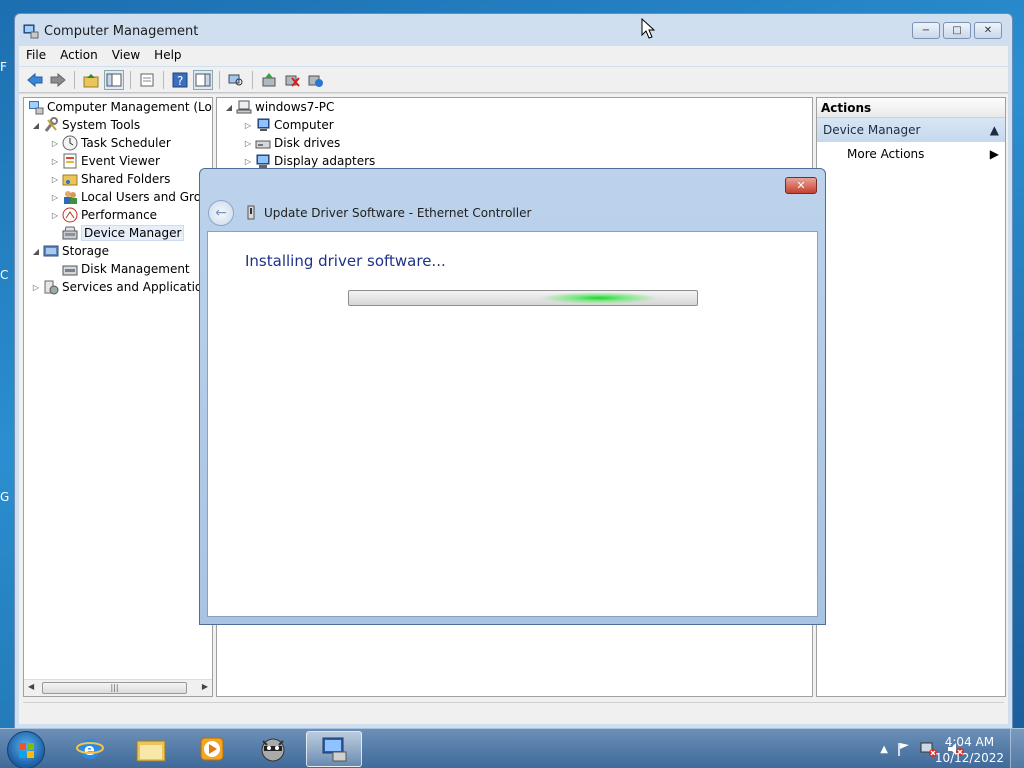 This screenshot has height=768, width=1024. I want to click on submenu-arrow-icon: ▶, so click(994, 154).